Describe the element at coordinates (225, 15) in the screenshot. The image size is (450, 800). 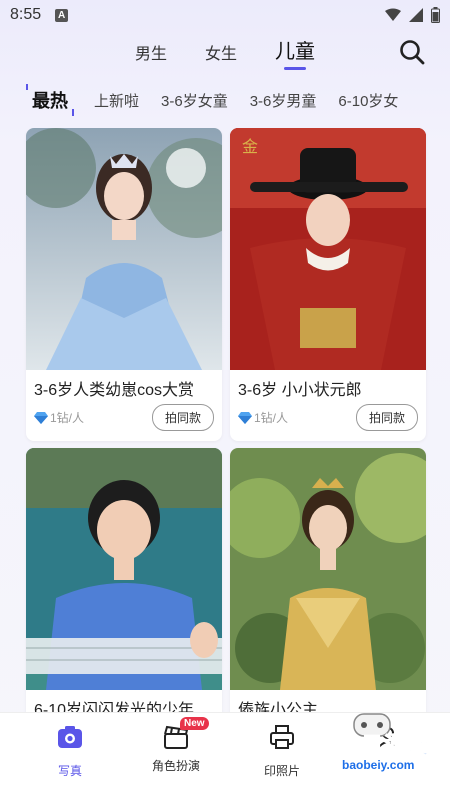
I see `status-bar: 8:55 A` at that location.